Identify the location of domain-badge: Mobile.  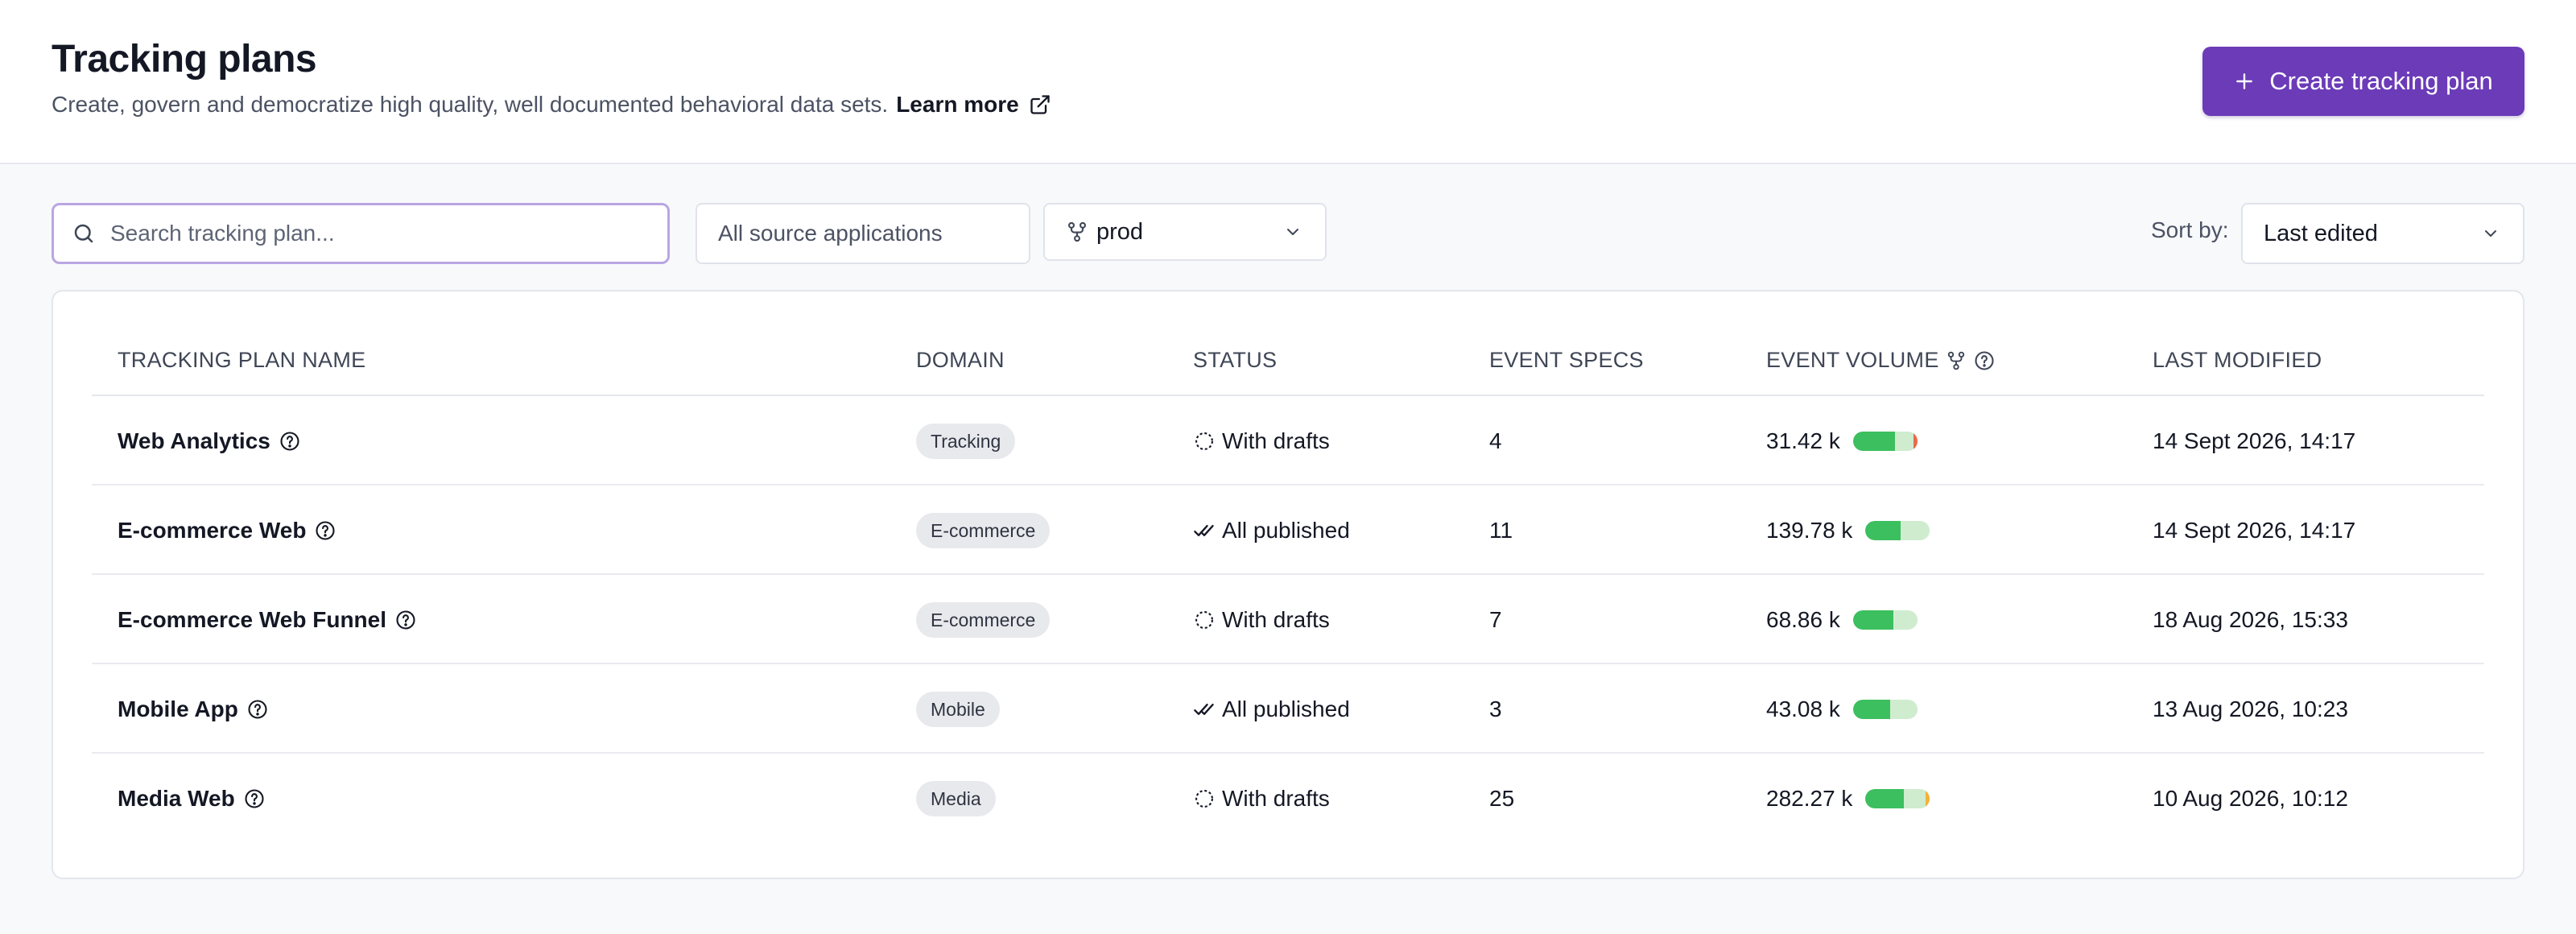
(958, 709).